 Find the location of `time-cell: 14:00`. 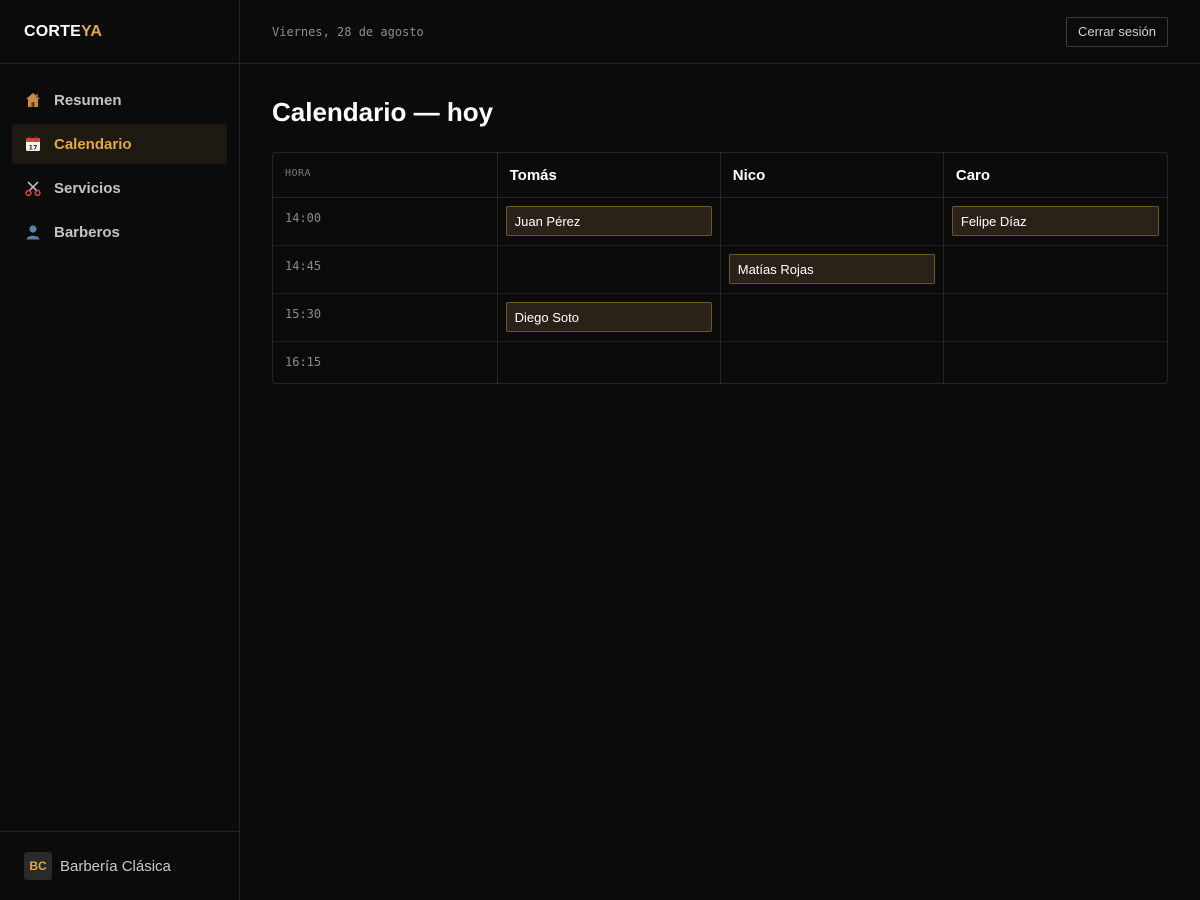

time-cell: 14:00 is located at coordinates (385, 221).